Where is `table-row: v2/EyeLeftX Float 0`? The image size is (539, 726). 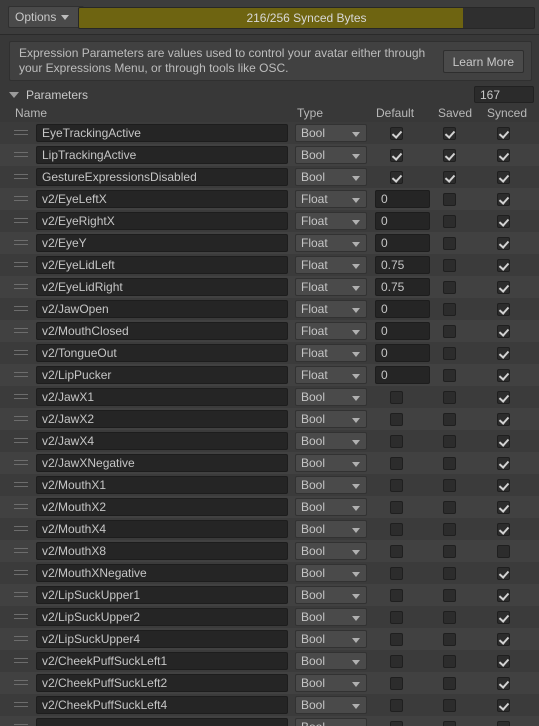
table-row: v2/EyeLeftX Float 0 is located at coordinates (269, 199).